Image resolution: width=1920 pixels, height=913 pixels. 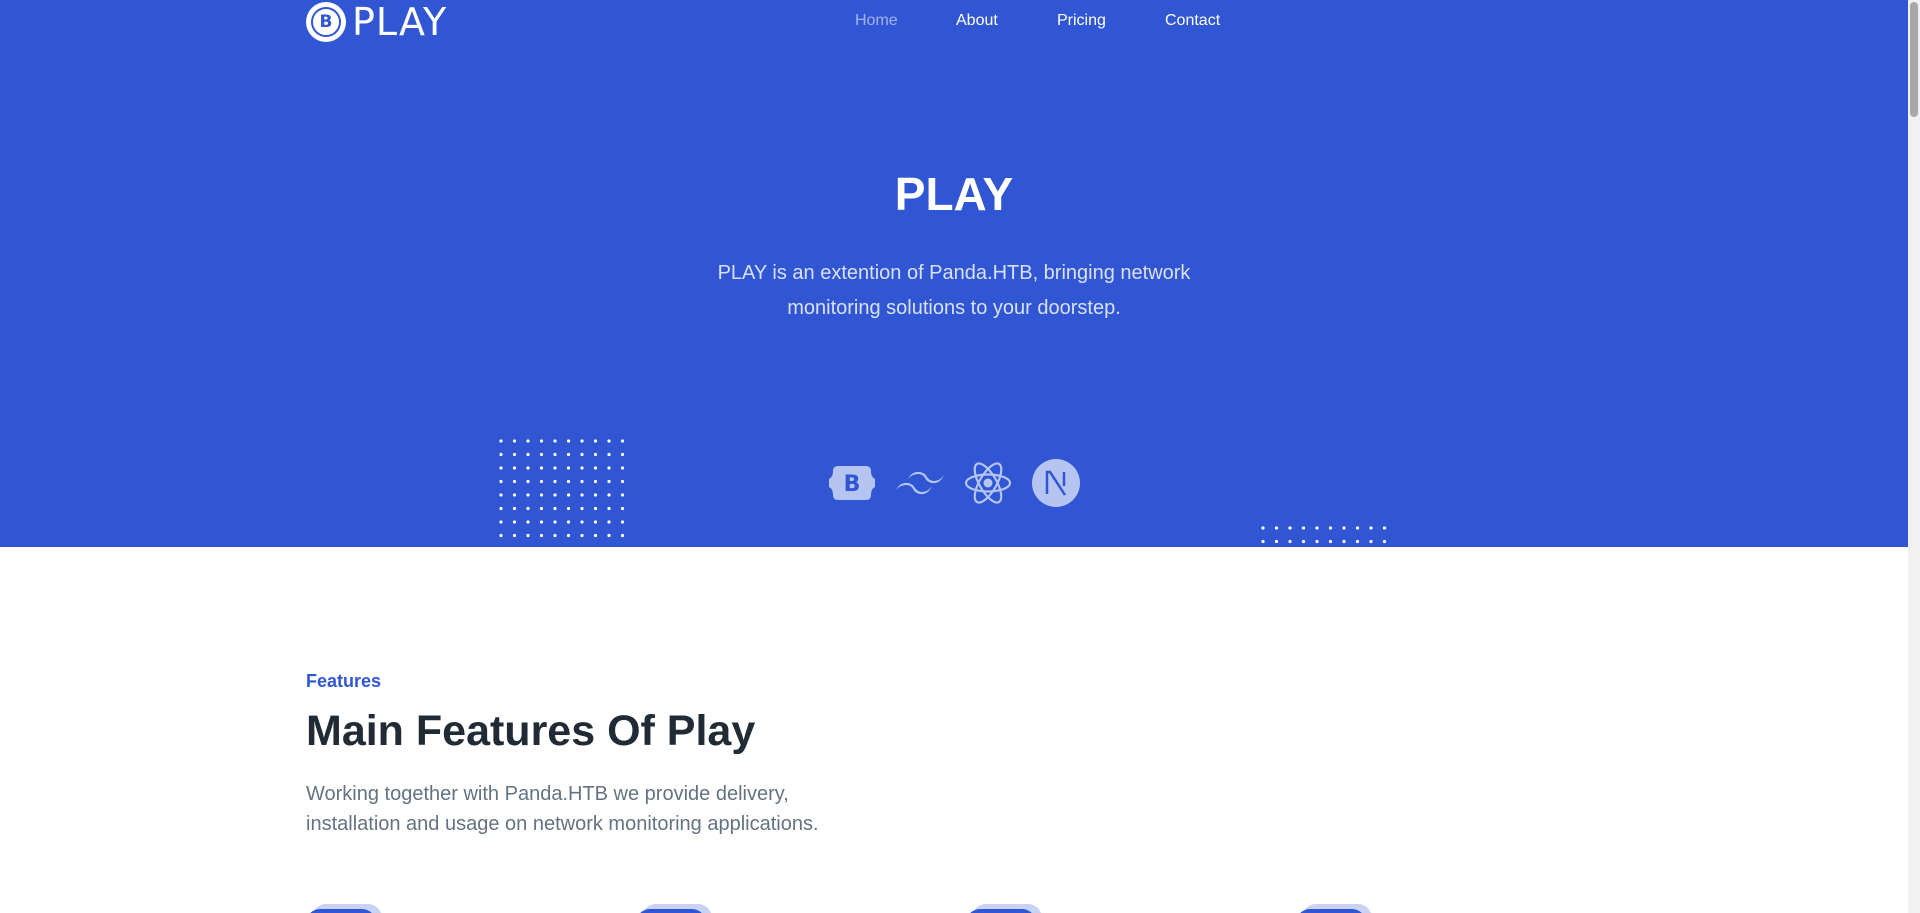 What do you see at coordinates (562, 488) in the screenshot?
I see `dots-pattern-left` at bounding box center [562, 488].